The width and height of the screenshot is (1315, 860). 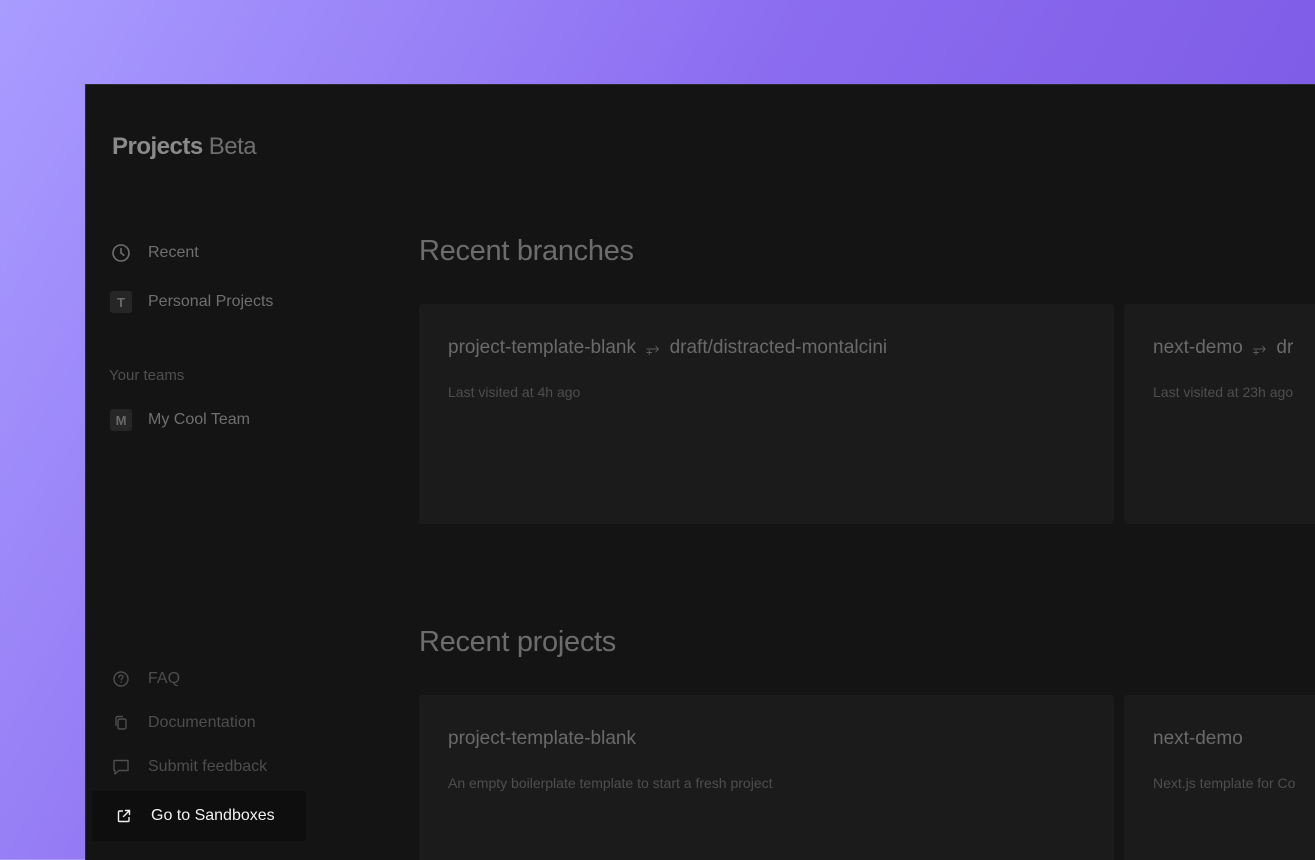 I want to click on documentation-link: Documentation, so click(x=182, y=723).